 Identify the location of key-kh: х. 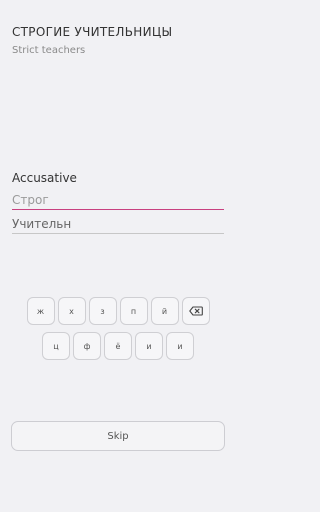
(71, 311).